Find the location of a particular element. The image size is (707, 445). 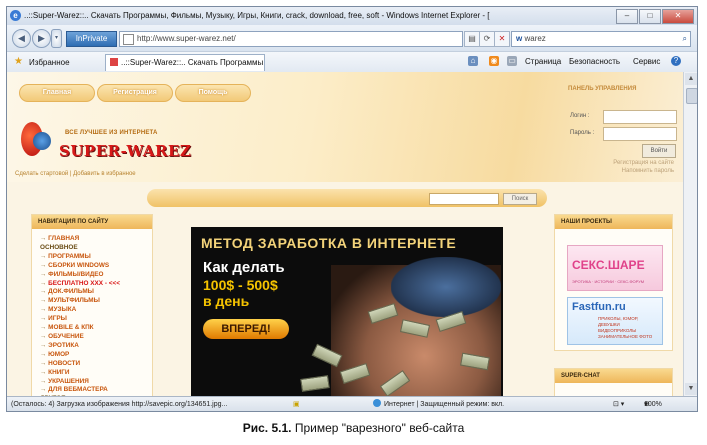

rss-icon: ◉ is located at coordinates (494, 61).